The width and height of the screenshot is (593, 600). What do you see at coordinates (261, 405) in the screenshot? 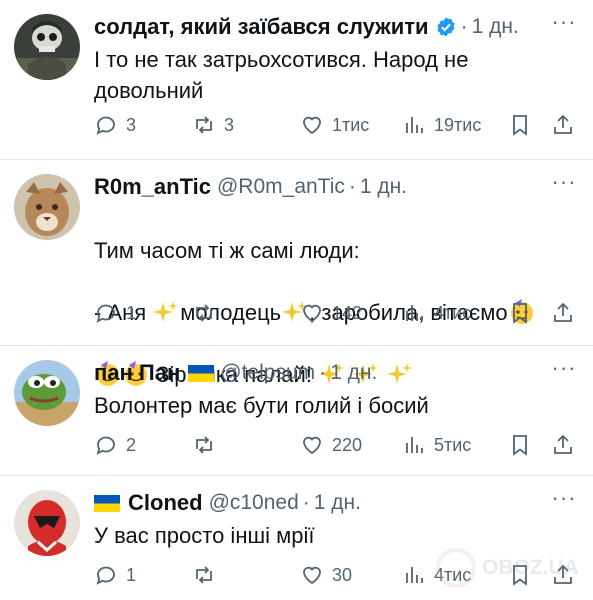
I see `comment-text: Волонтер має бути голий і босий` at bounding box center [261, 405].